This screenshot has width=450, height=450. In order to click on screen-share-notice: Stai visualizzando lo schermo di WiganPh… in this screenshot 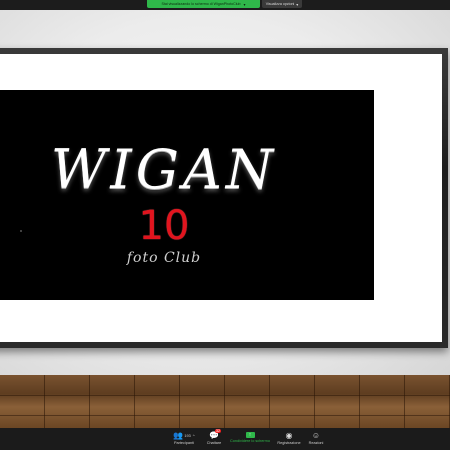, I will do `click(203, 4)`.